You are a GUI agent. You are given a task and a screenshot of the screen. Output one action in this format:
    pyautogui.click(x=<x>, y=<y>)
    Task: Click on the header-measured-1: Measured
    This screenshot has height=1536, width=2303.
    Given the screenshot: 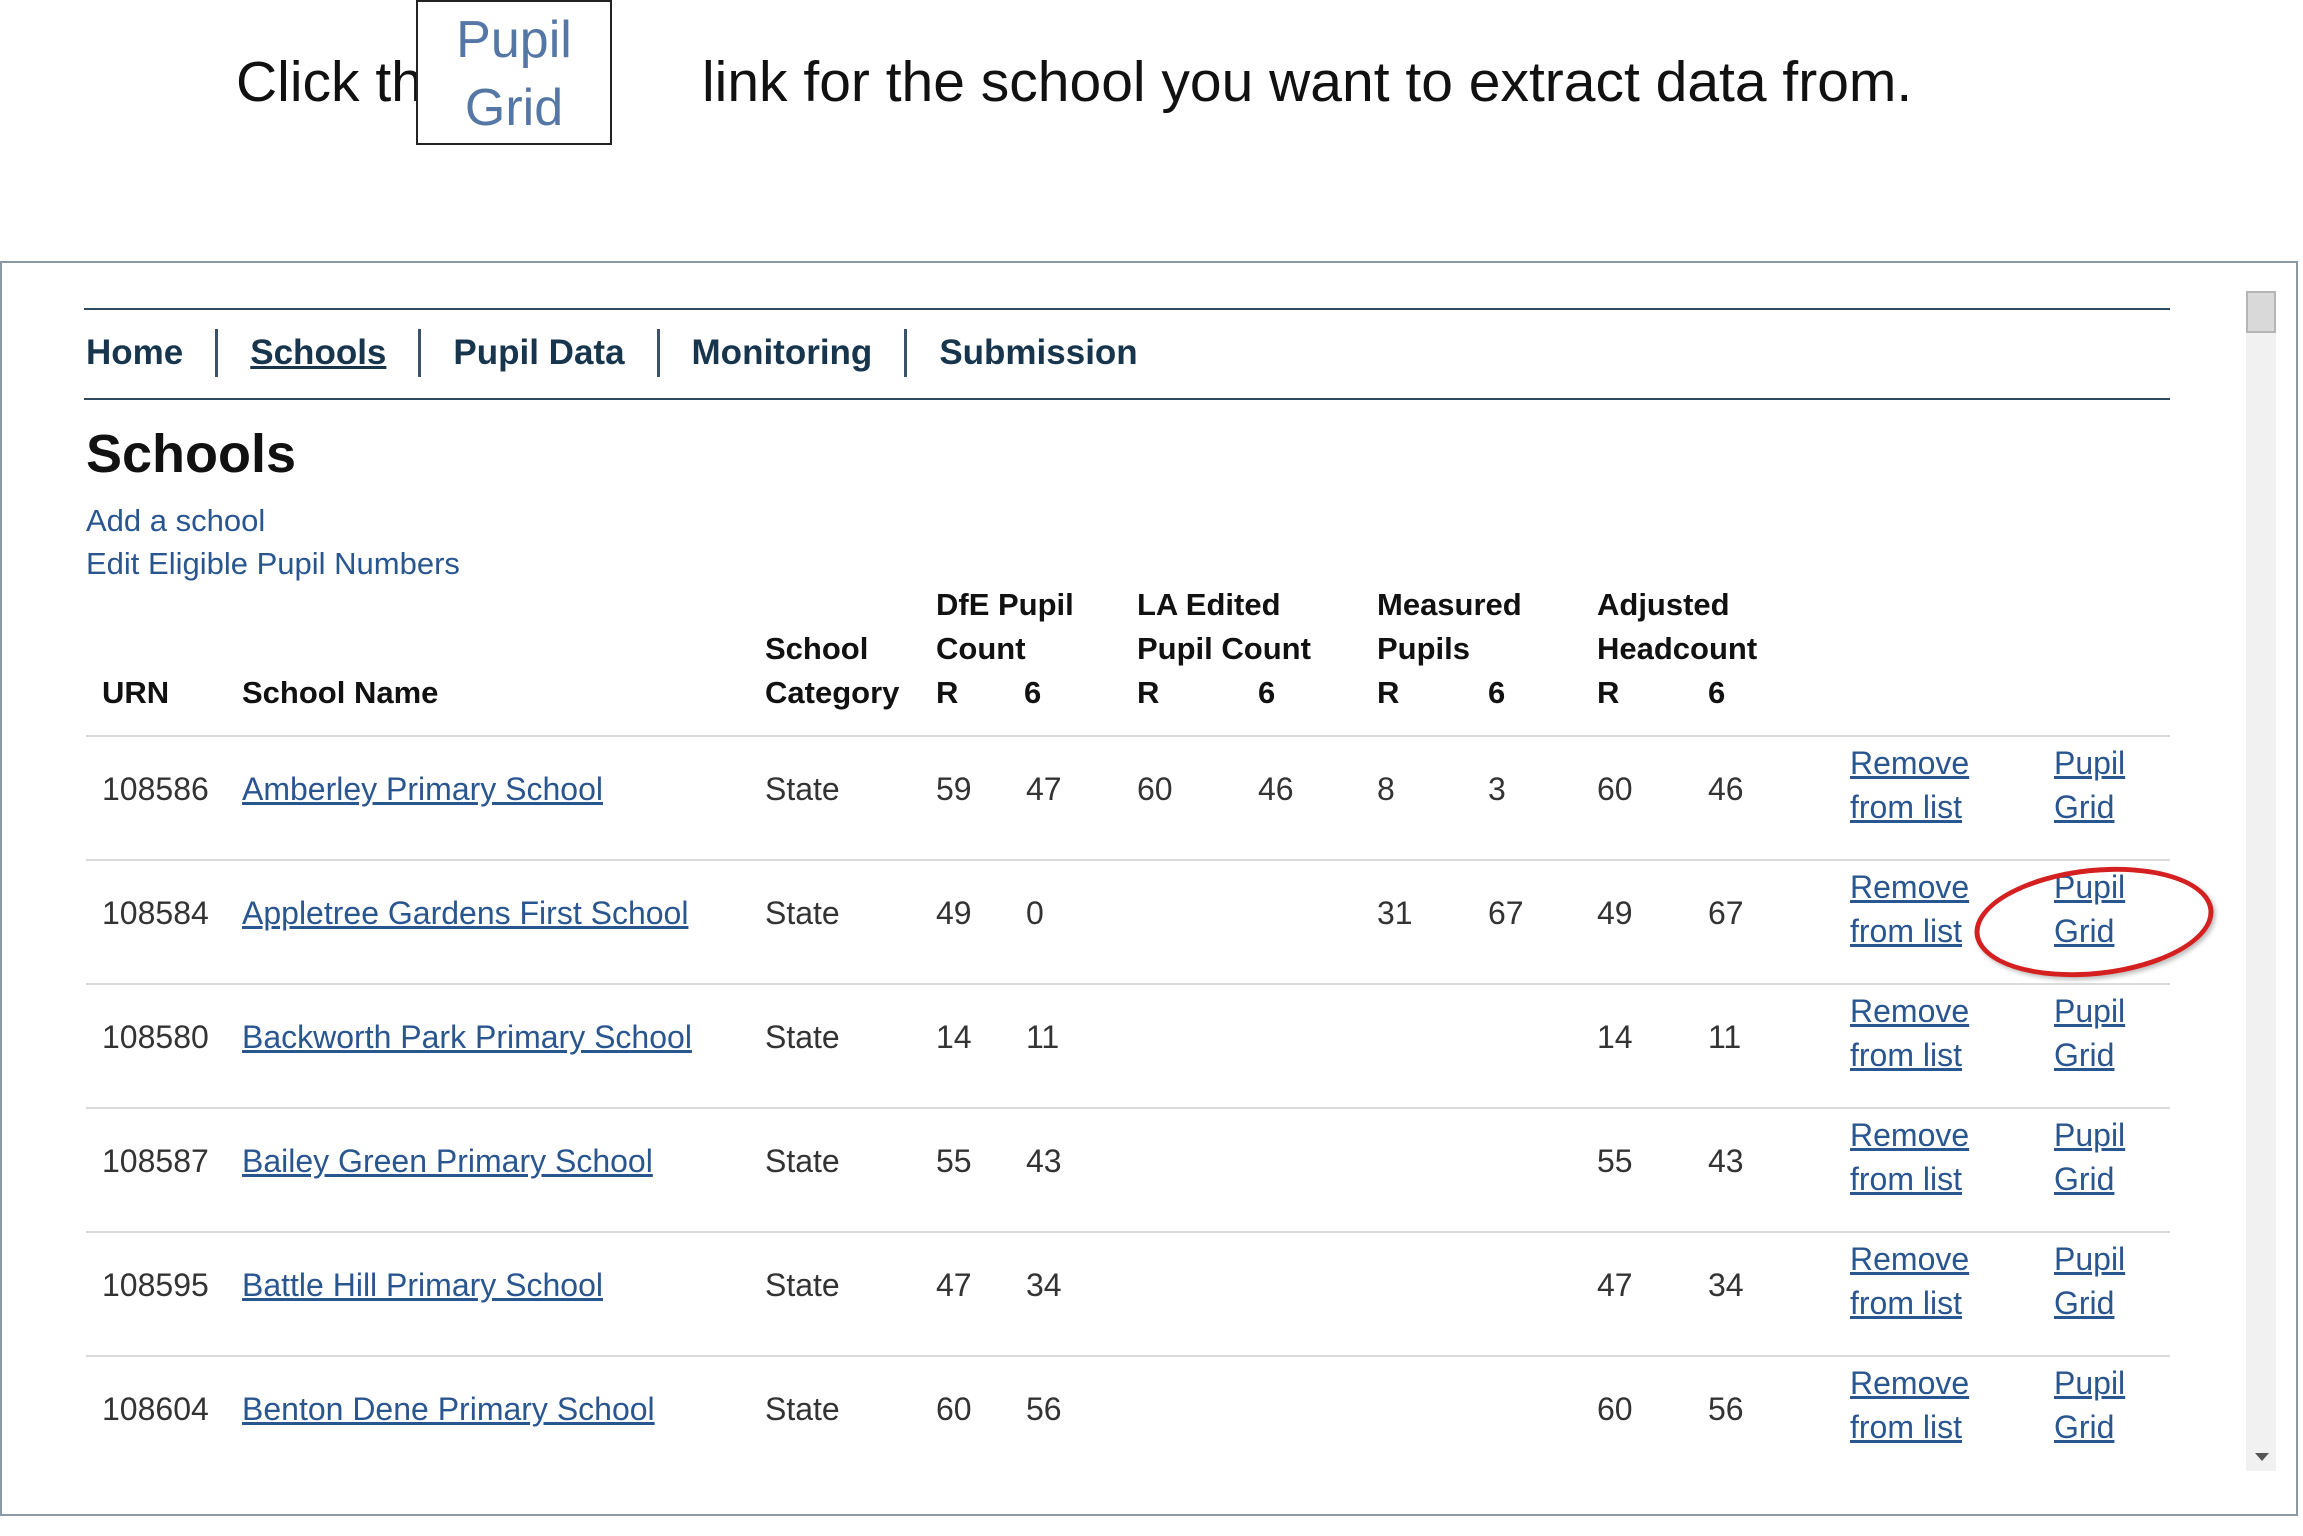 What is the action you would take?
    pyautogui.click(x=1449, y=604)
    